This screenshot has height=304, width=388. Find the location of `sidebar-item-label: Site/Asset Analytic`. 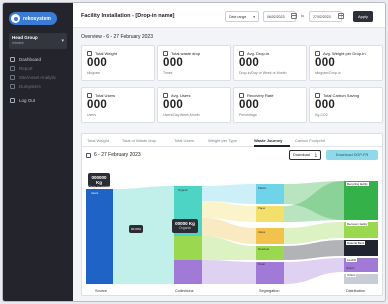

sidebar-item-label: Site/Asset Analytic is located at coordinates (38, 77).